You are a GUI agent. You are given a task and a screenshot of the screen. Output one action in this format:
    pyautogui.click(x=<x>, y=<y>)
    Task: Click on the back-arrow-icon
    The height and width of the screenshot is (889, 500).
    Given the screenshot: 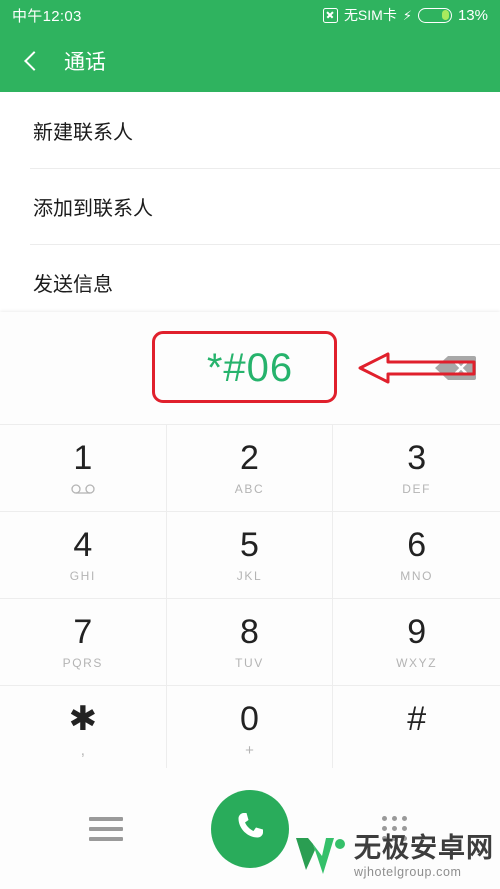 What is the action you would take?
    pyautogui.click(x=31, y=61)
    